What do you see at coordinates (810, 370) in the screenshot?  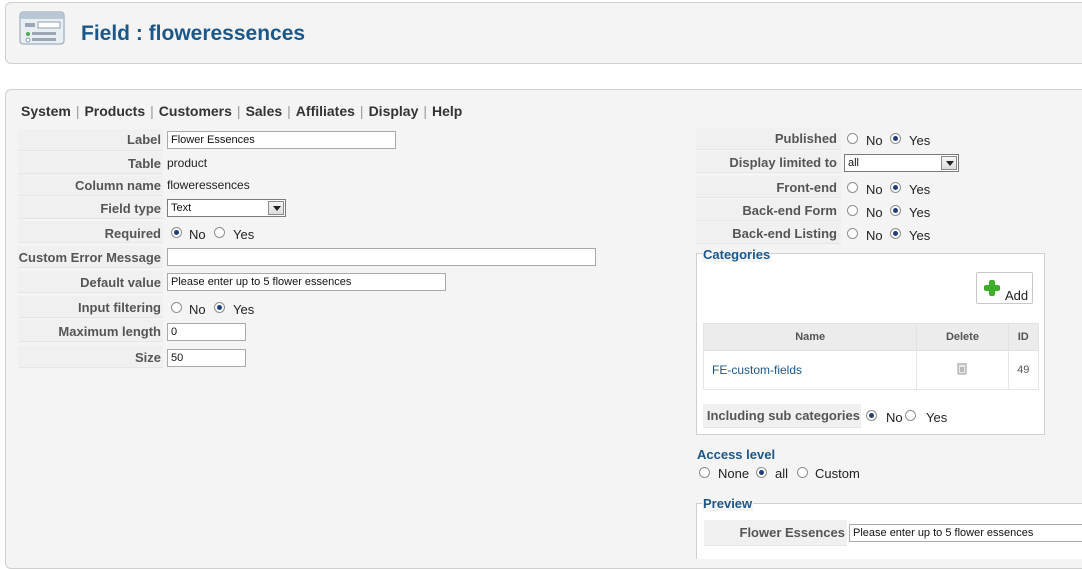 I see `category-name-cell: FE-custom-fields` at bounding box center [810, 370].